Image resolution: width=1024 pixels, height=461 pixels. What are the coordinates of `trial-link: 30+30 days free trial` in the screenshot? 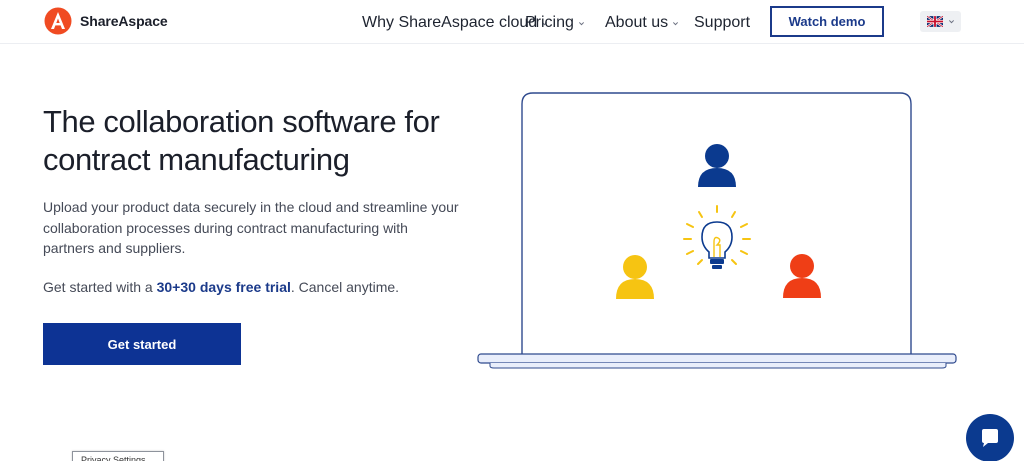 It's located at (224, 287).